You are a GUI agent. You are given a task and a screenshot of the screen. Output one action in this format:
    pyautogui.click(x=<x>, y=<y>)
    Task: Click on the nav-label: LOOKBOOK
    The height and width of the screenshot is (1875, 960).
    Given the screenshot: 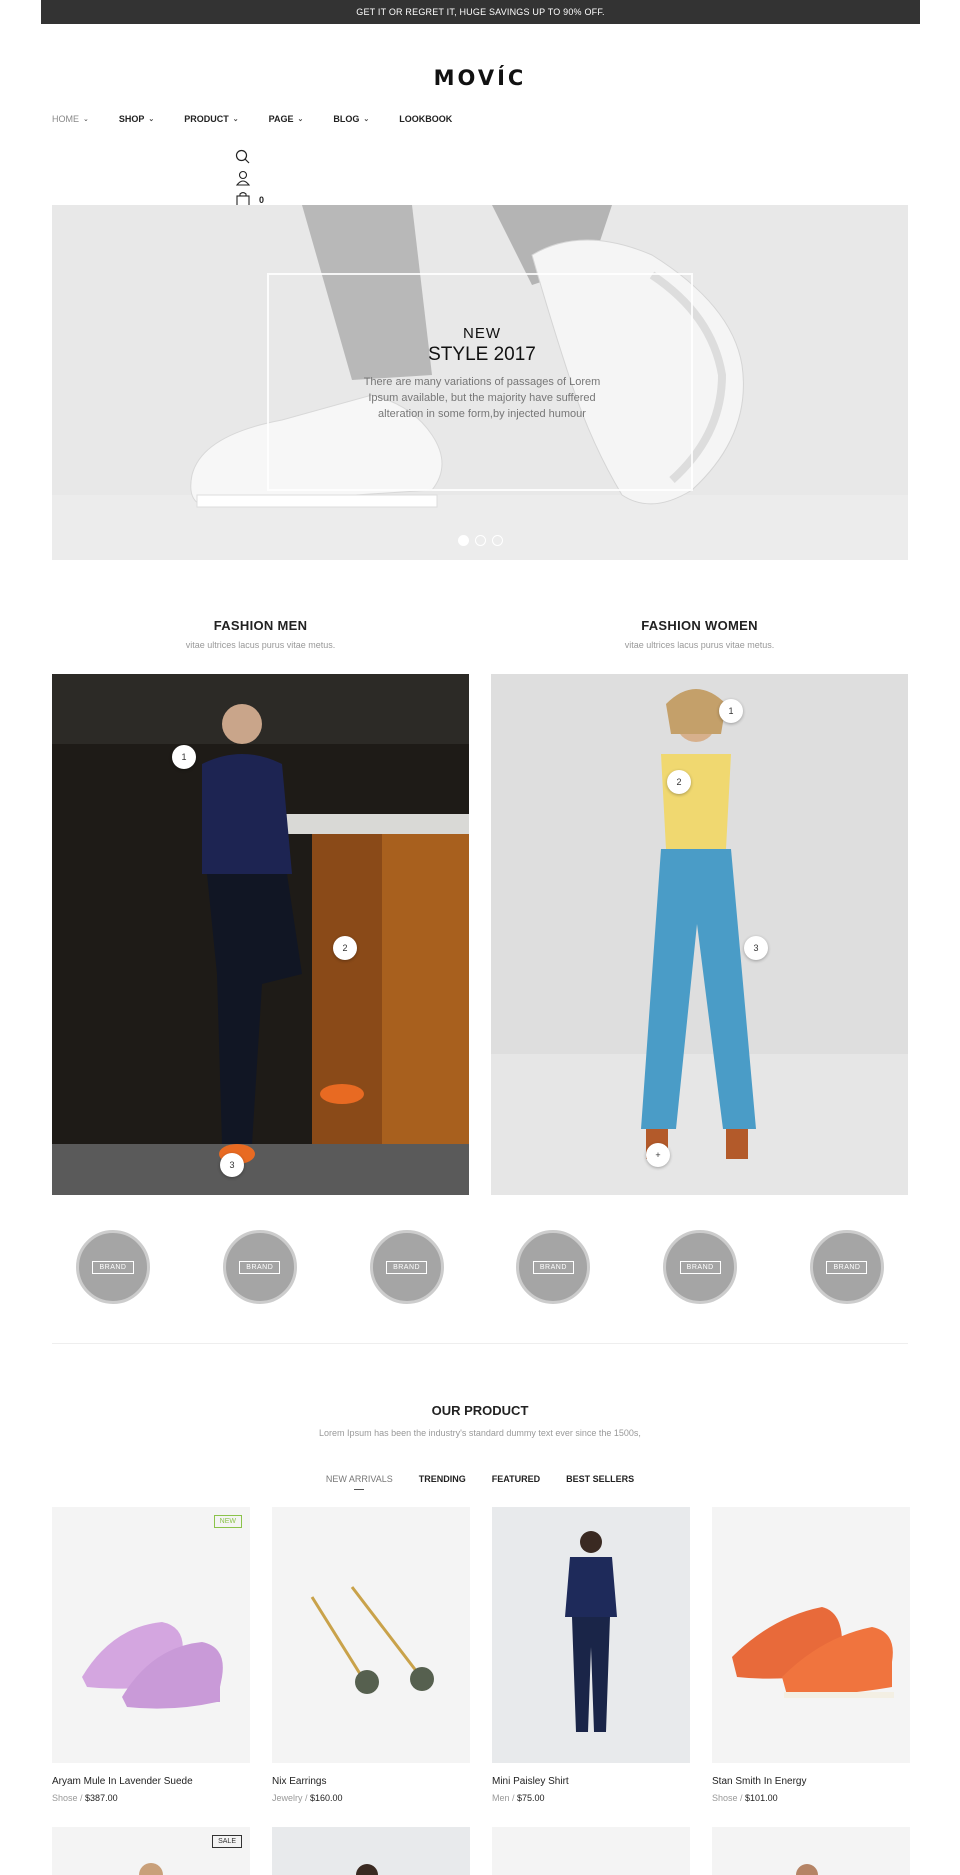 What is the action you would take?
    pyautogui.click(x=426, y=119)
    